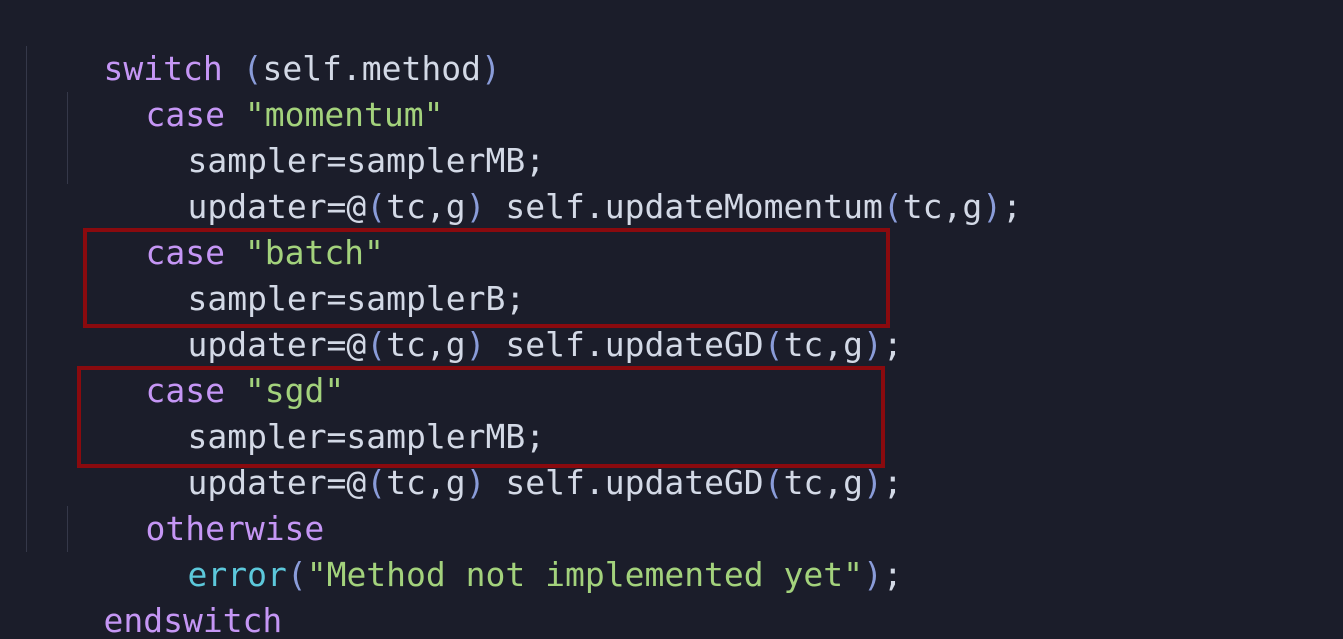  I want to click on code-line-3: sampler=samplerMB;, so click(326, 136).